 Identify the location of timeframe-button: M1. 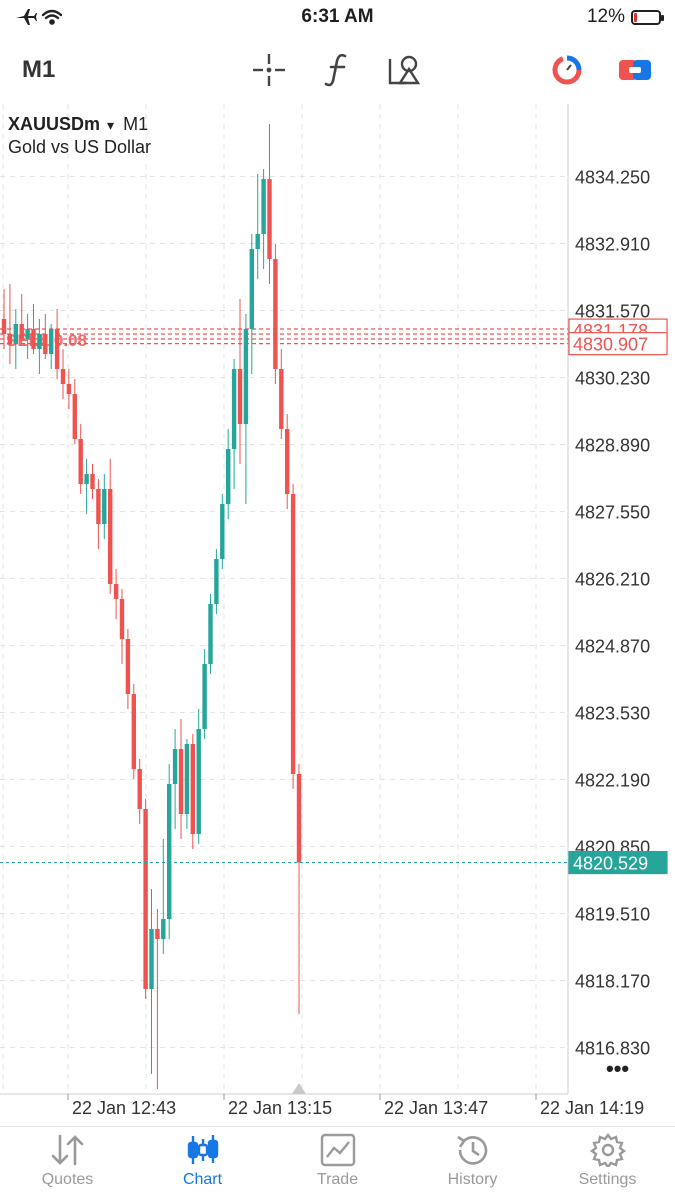
(38, 70).